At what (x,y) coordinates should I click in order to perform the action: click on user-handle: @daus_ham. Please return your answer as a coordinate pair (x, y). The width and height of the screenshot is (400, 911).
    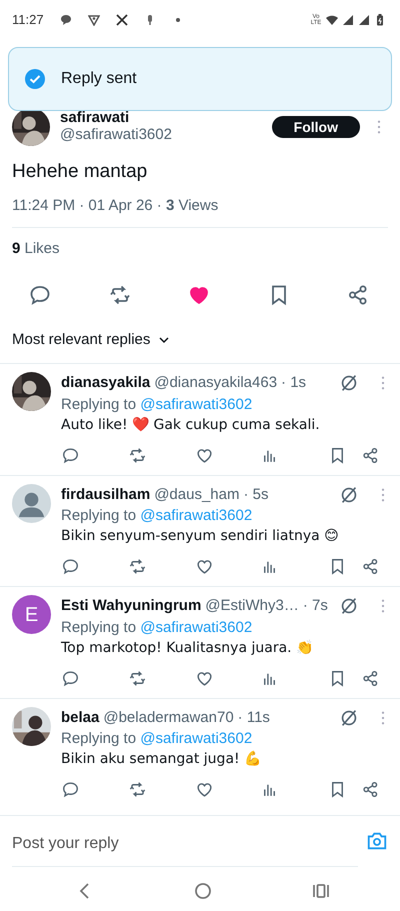
    Looking at the image, I should click on (197, 494).